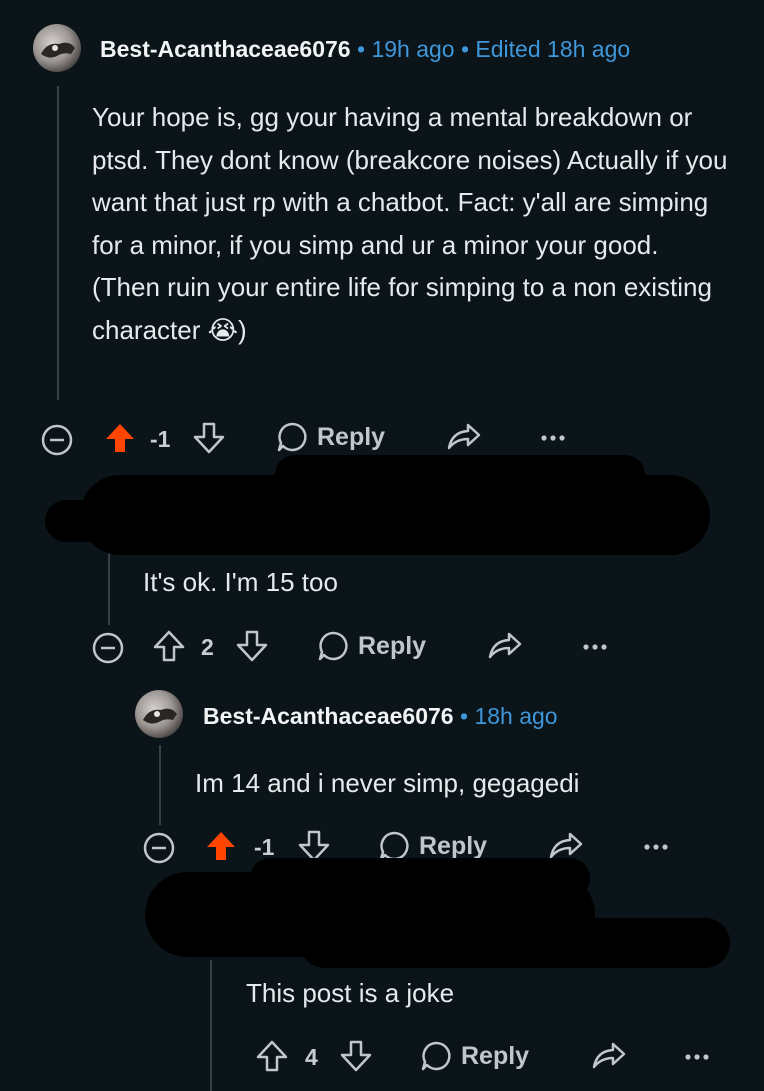 The image size is (764, 1091). I want to click on timestamp: 19h ago, so click(413, 49).